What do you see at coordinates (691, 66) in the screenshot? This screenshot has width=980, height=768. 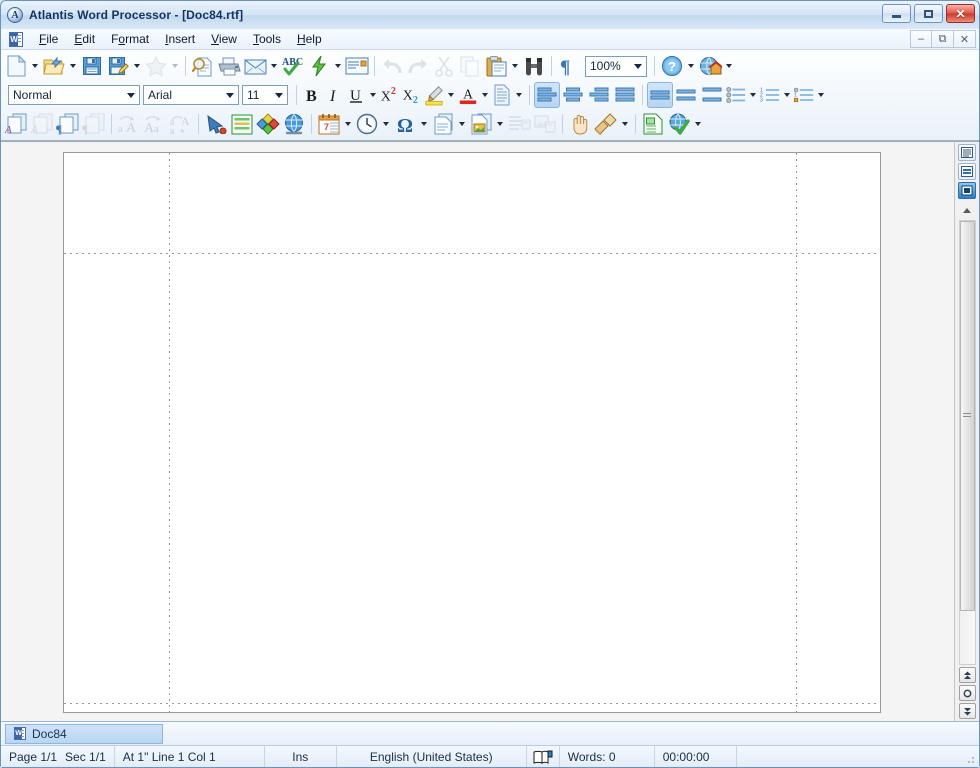 I see `help-dropdown` at bounding box center [691, 66].